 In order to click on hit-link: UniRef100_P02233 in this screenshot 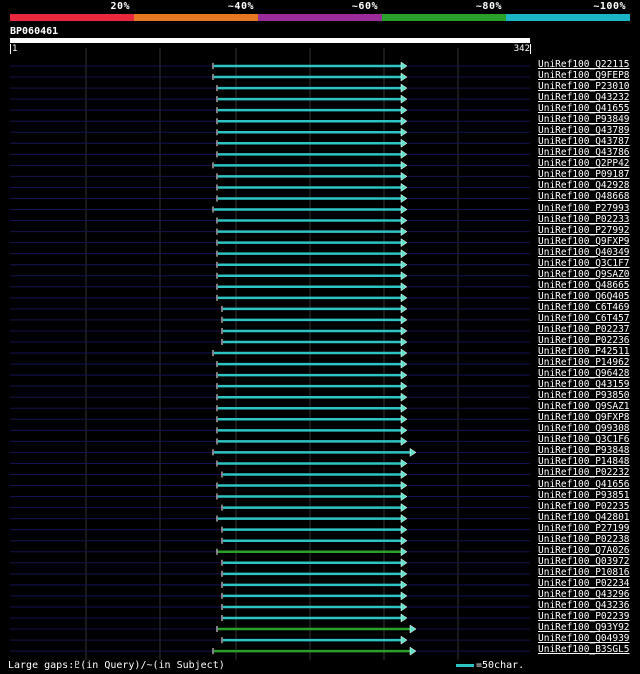, I will do `click(584, 219)`.